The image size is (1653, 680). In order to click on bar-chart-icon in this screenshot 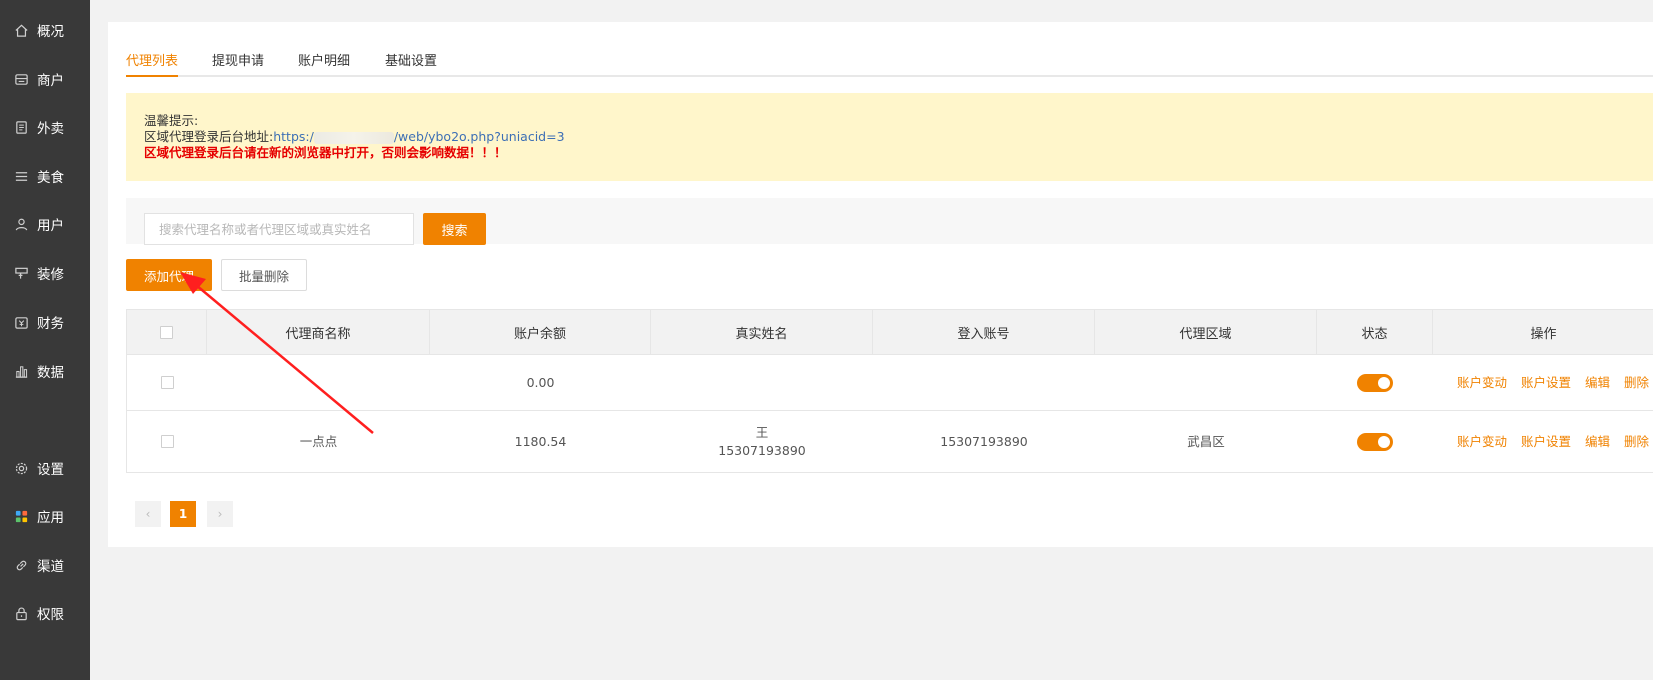, I will do `click(21, 371)`.